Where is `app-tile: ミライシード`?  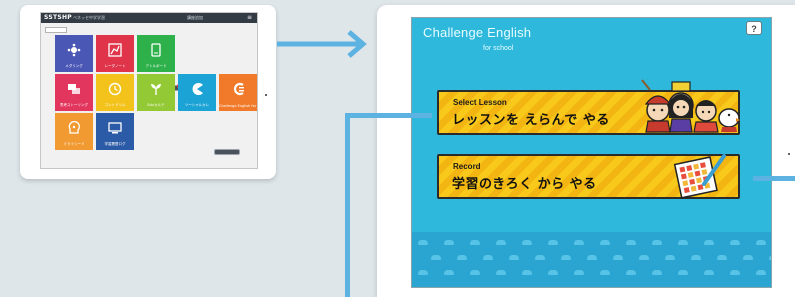
app-tile: ミライシード is located at coordinates (74, 131).